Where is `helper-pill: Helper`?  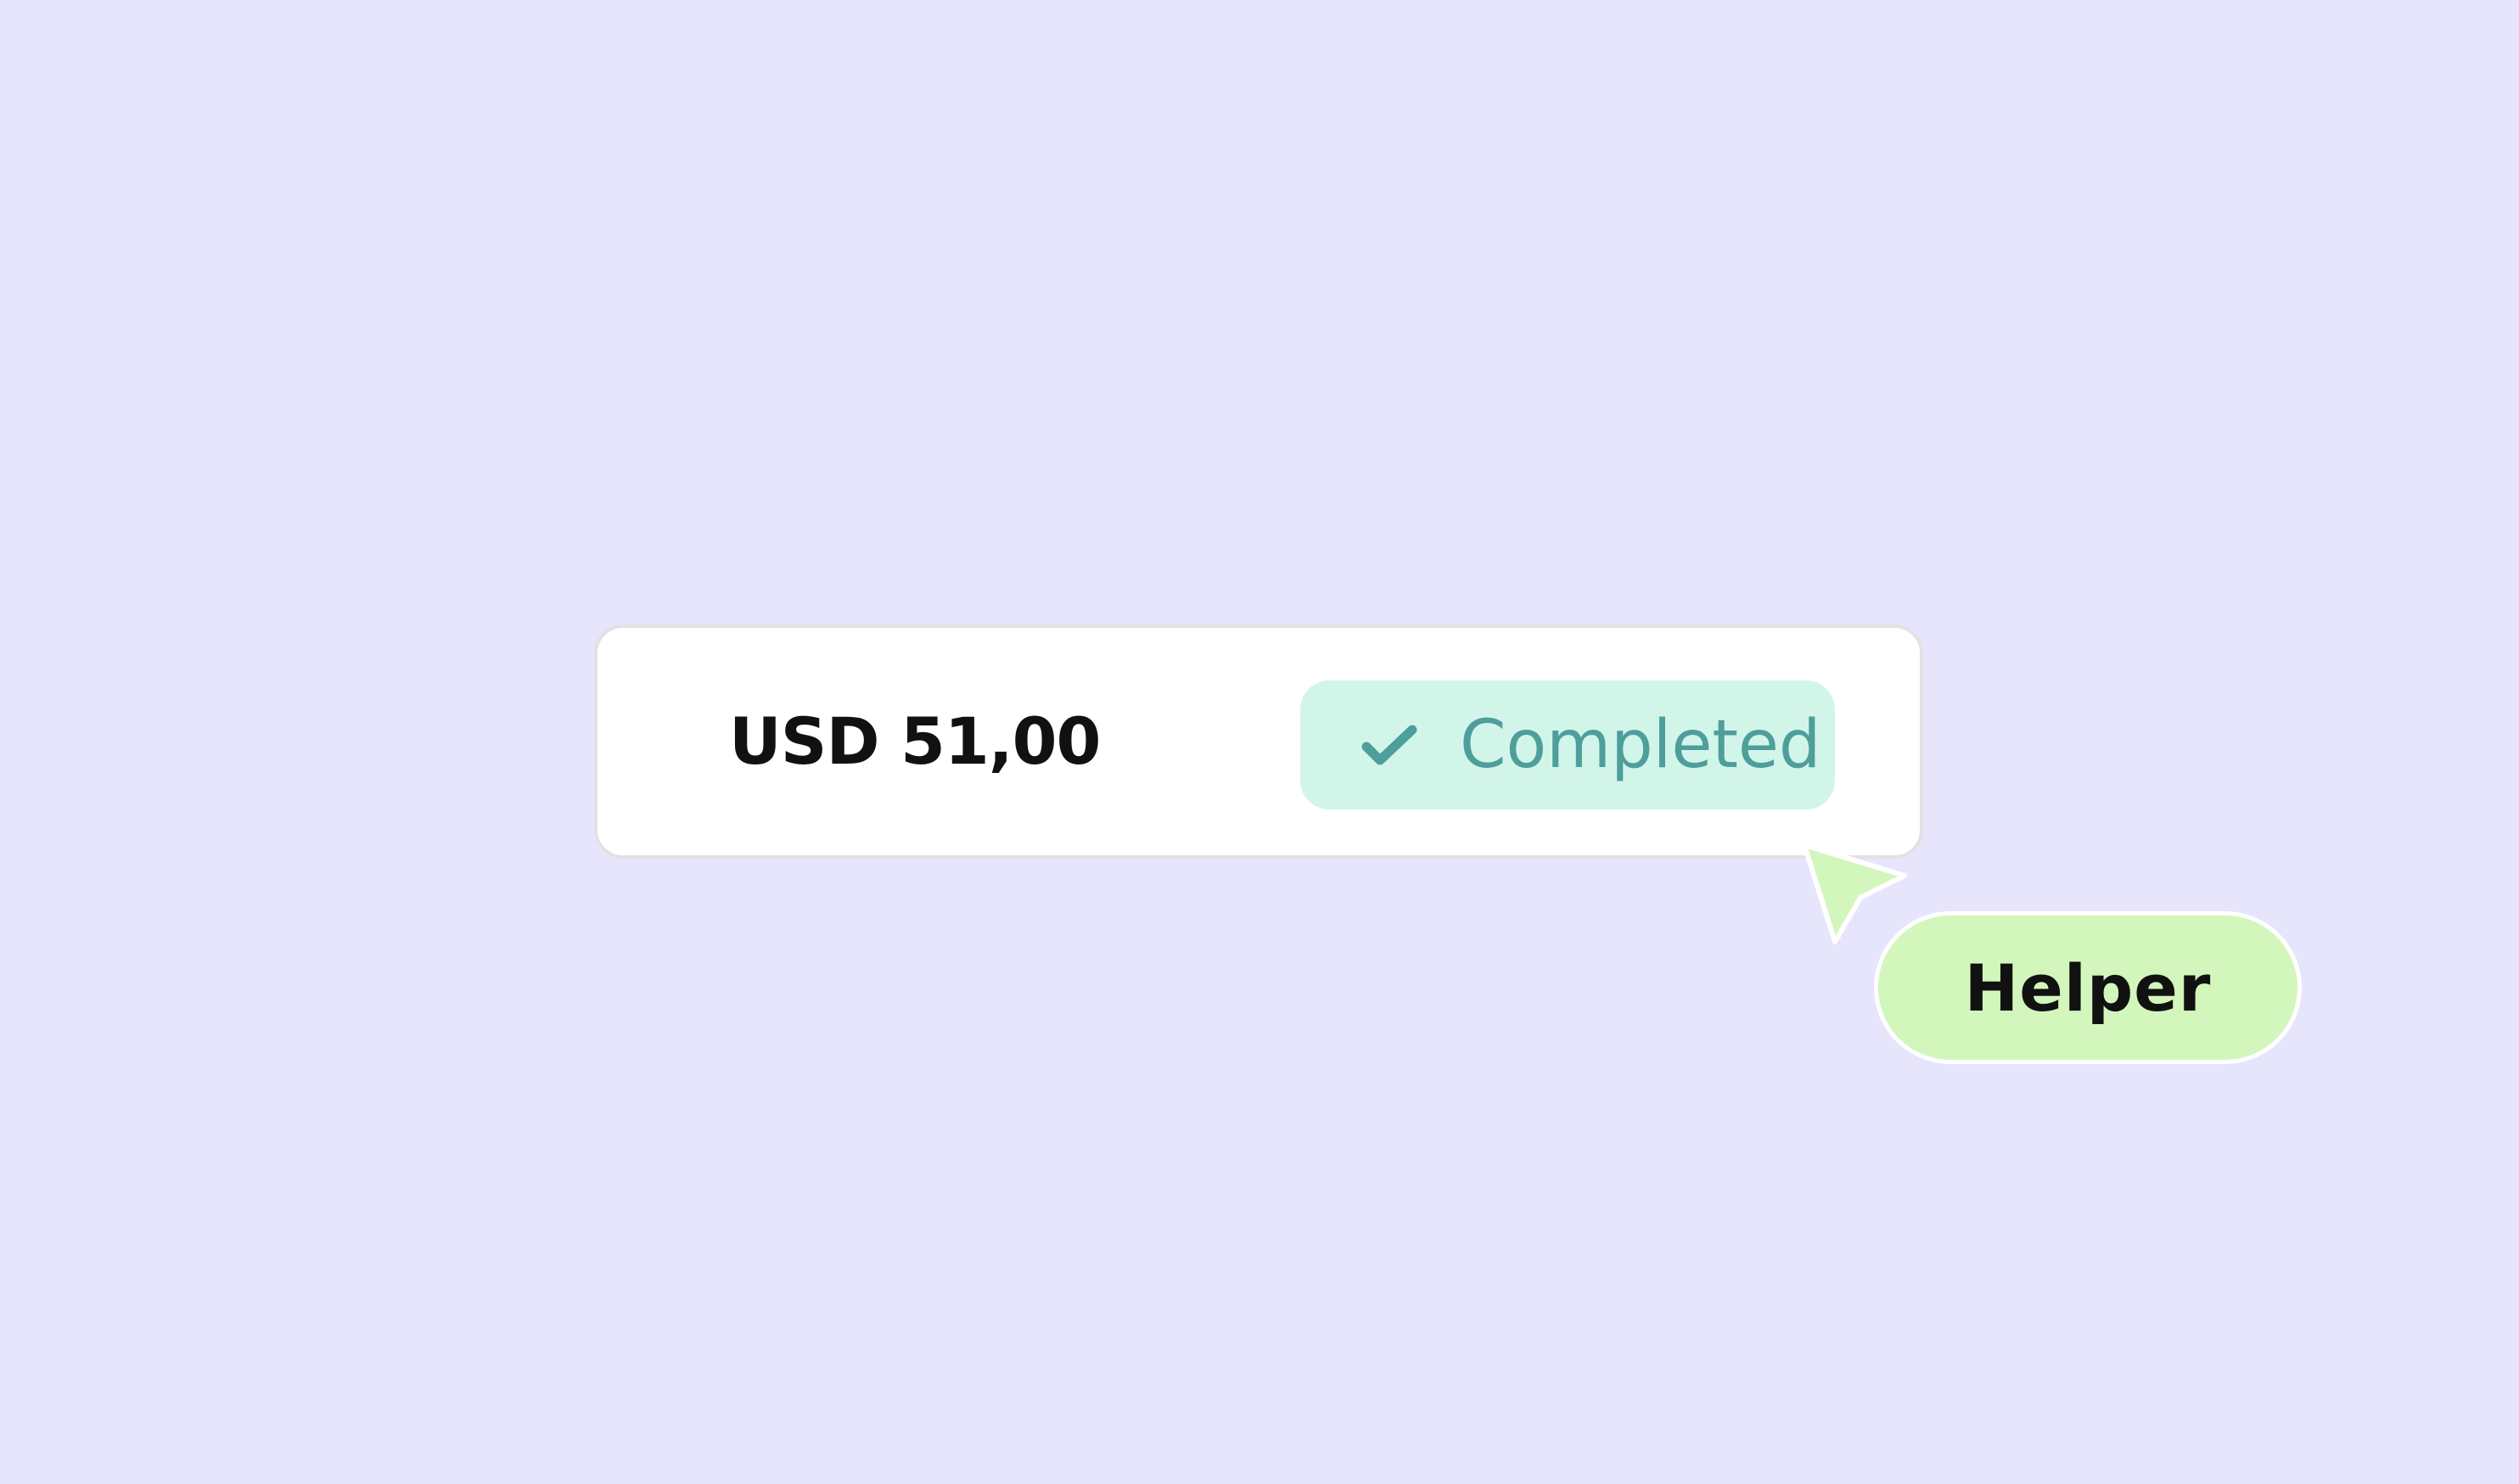
helper-pill: Helper is located at coordinates (2088, 988).